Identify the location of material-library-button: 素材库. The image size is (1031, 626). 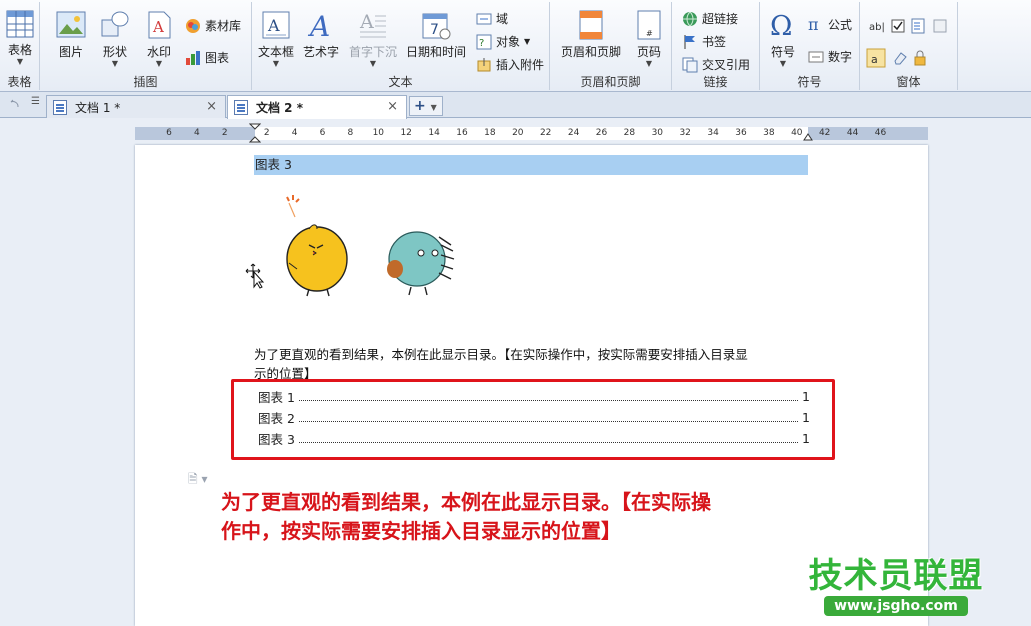
(213, 25).